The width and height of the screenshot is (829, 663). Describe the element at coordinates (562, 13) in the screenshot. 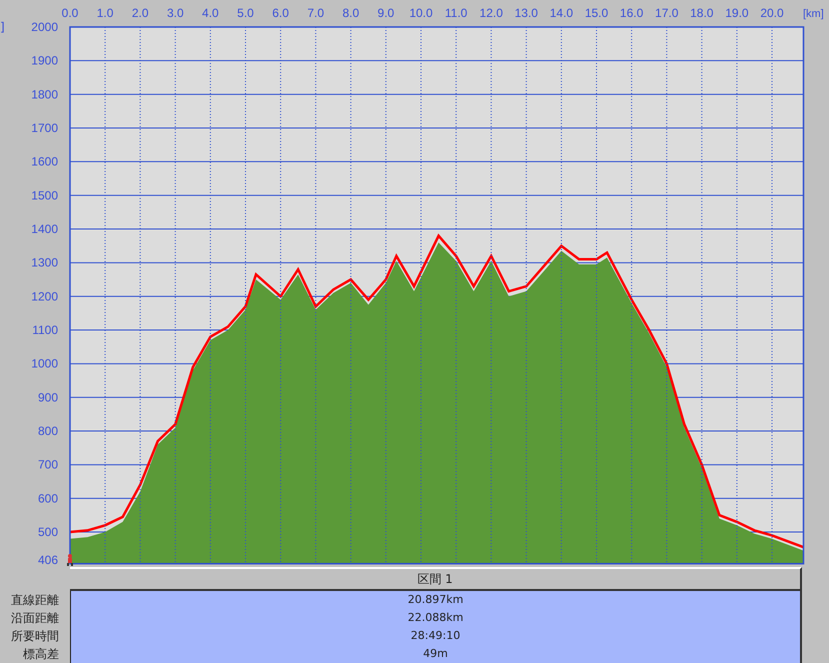

I see `x-tick-label: 14.0` at that location.